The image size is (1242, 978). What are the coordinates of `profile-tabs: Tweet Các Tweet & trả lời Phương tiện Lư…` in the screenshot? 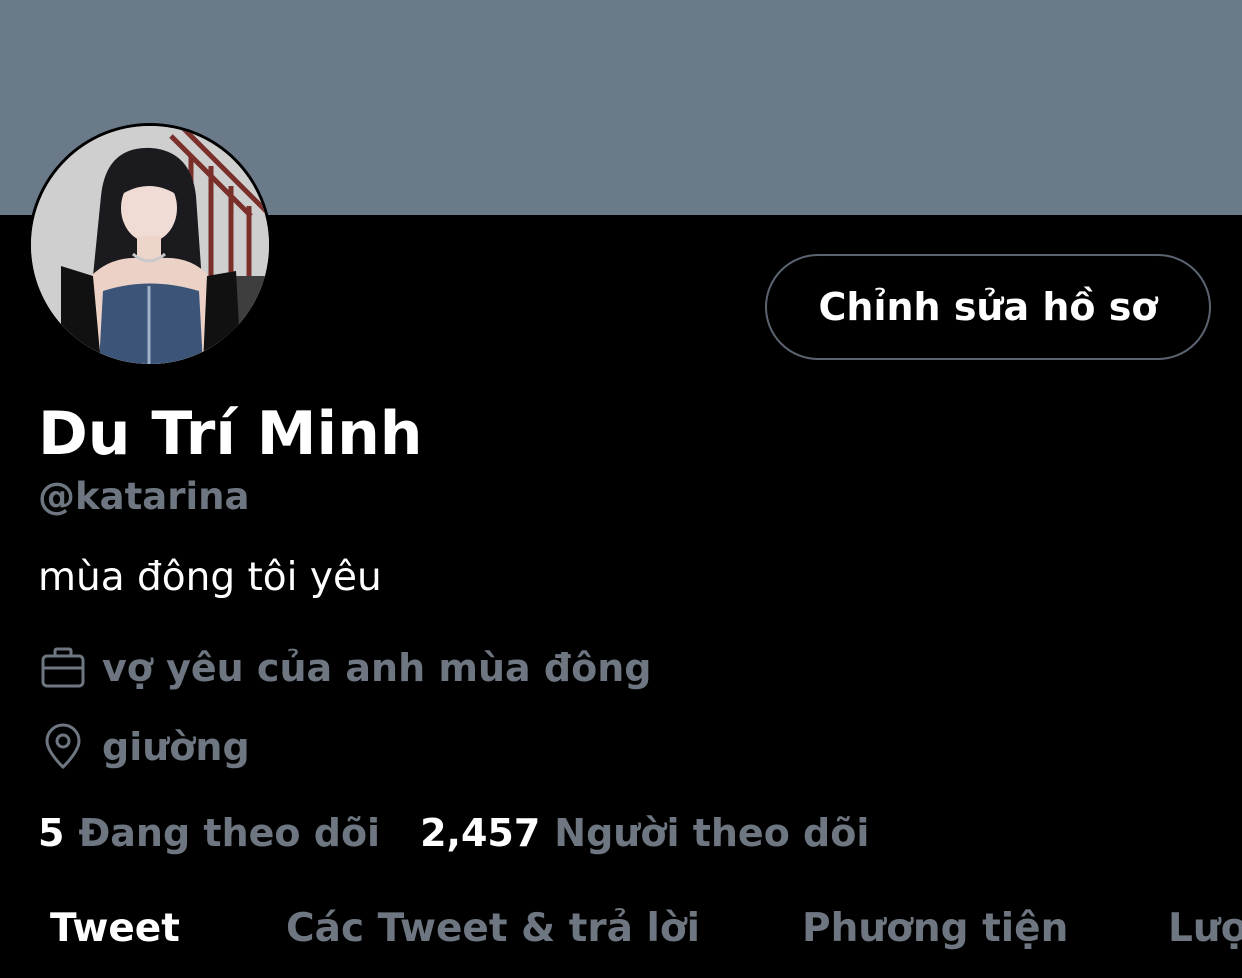 It's located at (621, 939).